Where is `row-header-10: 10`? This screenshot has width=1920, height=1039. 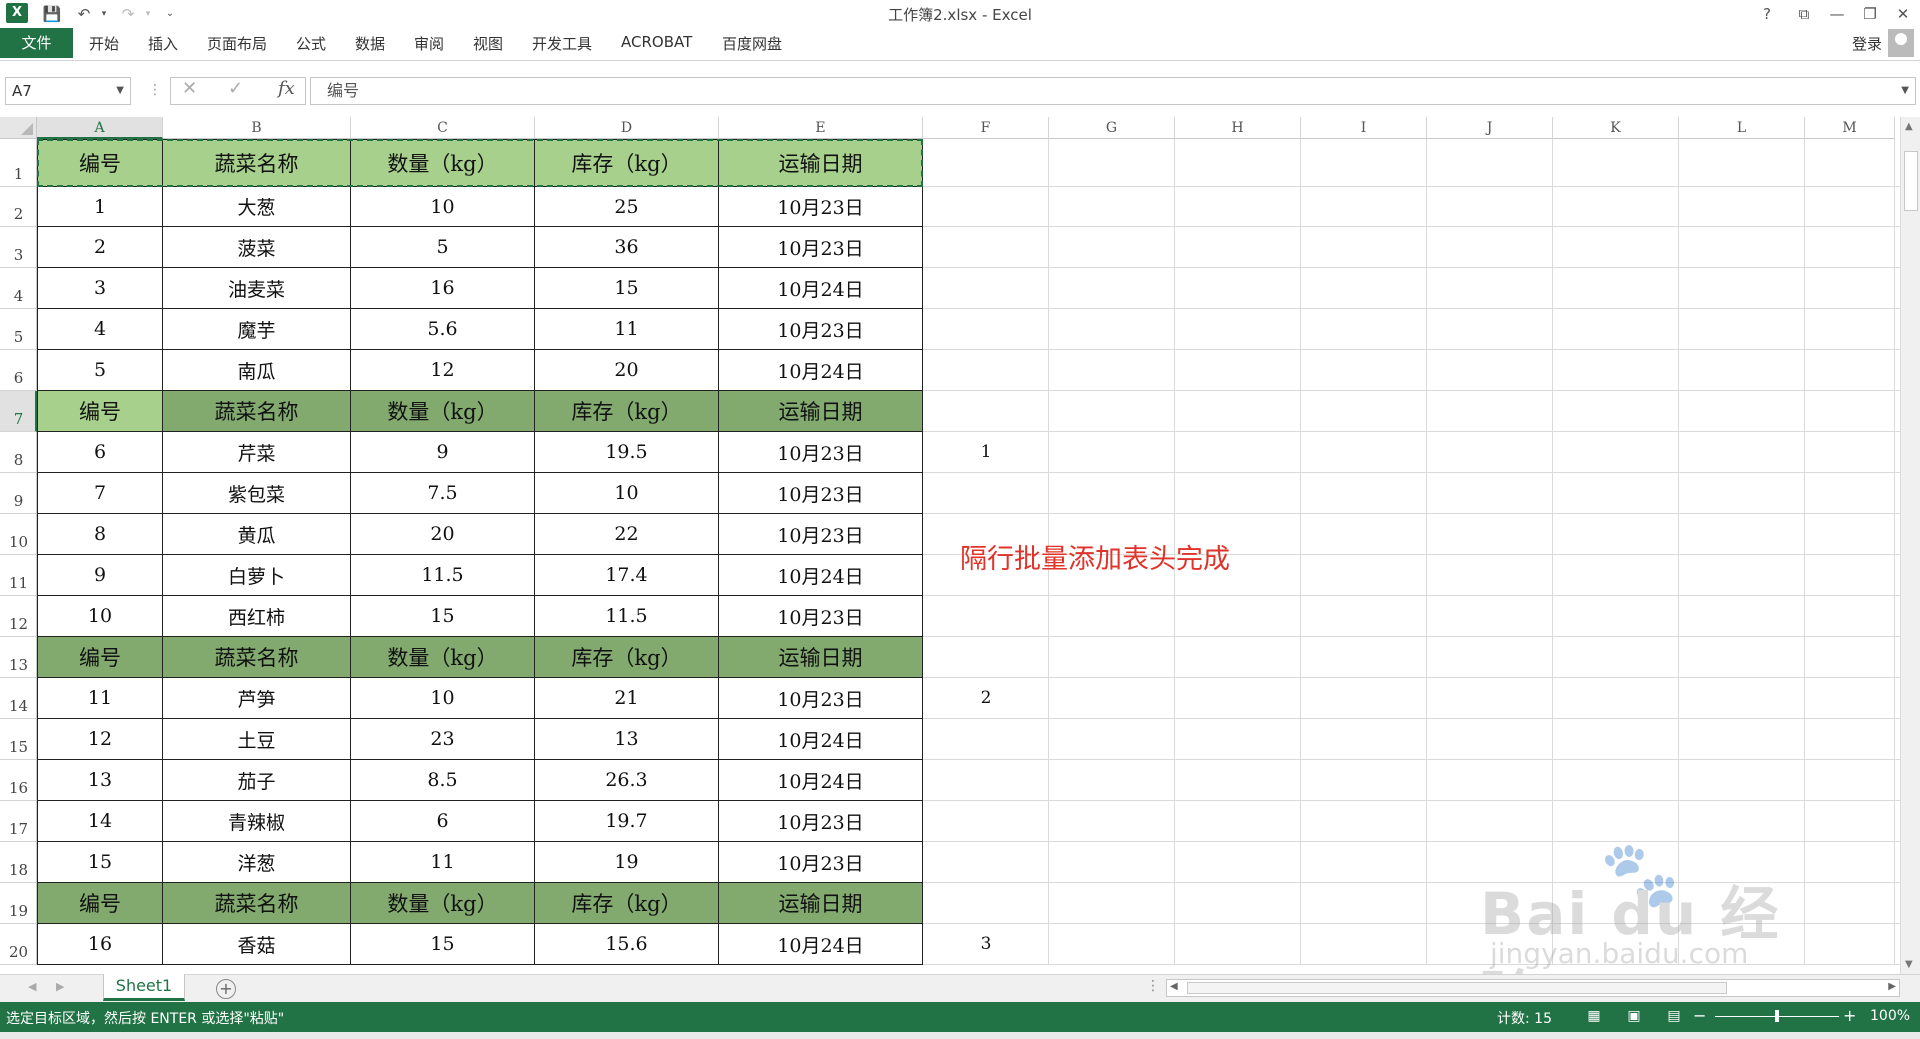 row-header-10: 10 is located at coordinates (18, 534).